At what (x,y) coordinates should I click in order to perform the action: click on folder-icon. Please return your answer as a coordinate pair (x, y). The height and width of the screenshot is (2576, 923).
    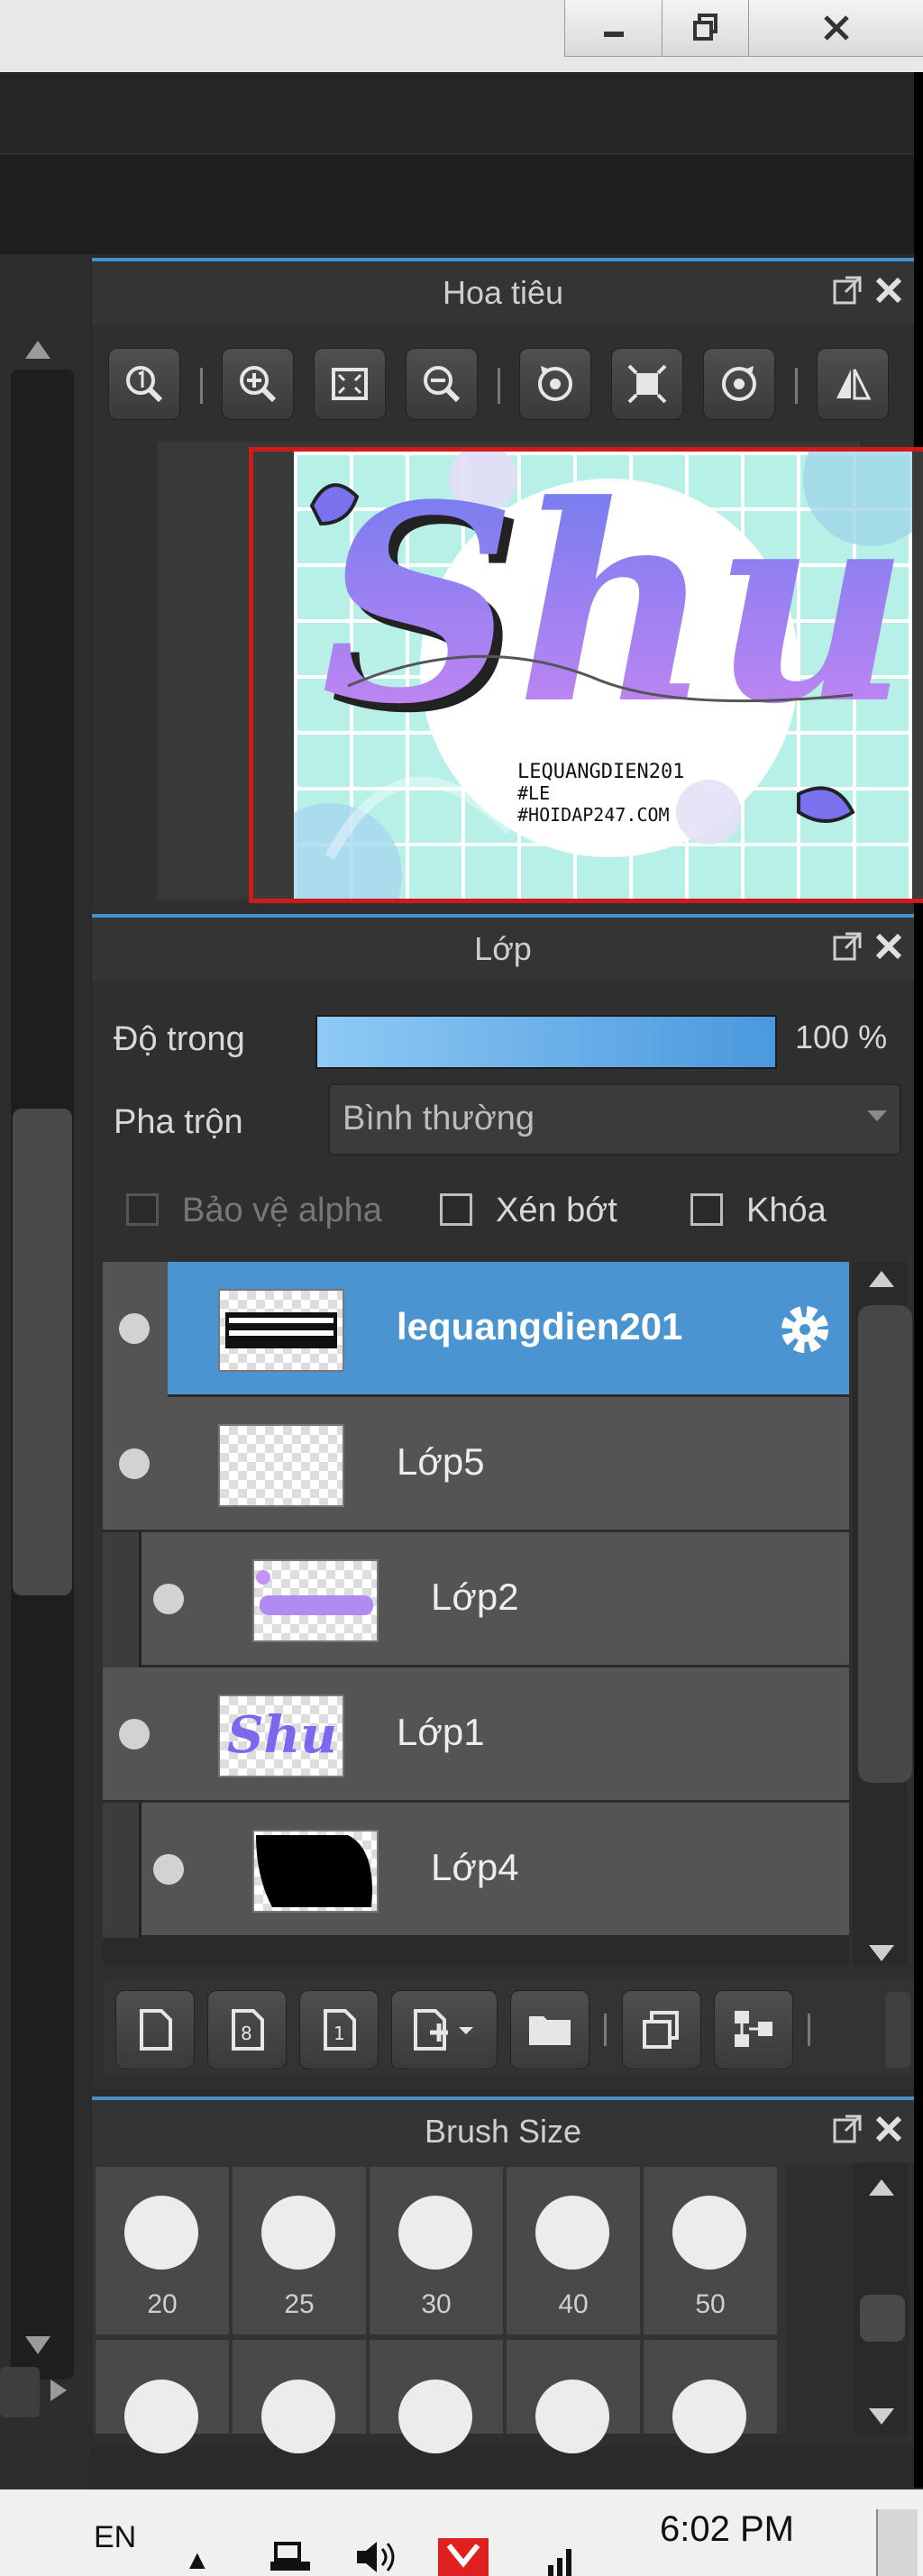
    Looking at the image, I should click on (550, 2031).